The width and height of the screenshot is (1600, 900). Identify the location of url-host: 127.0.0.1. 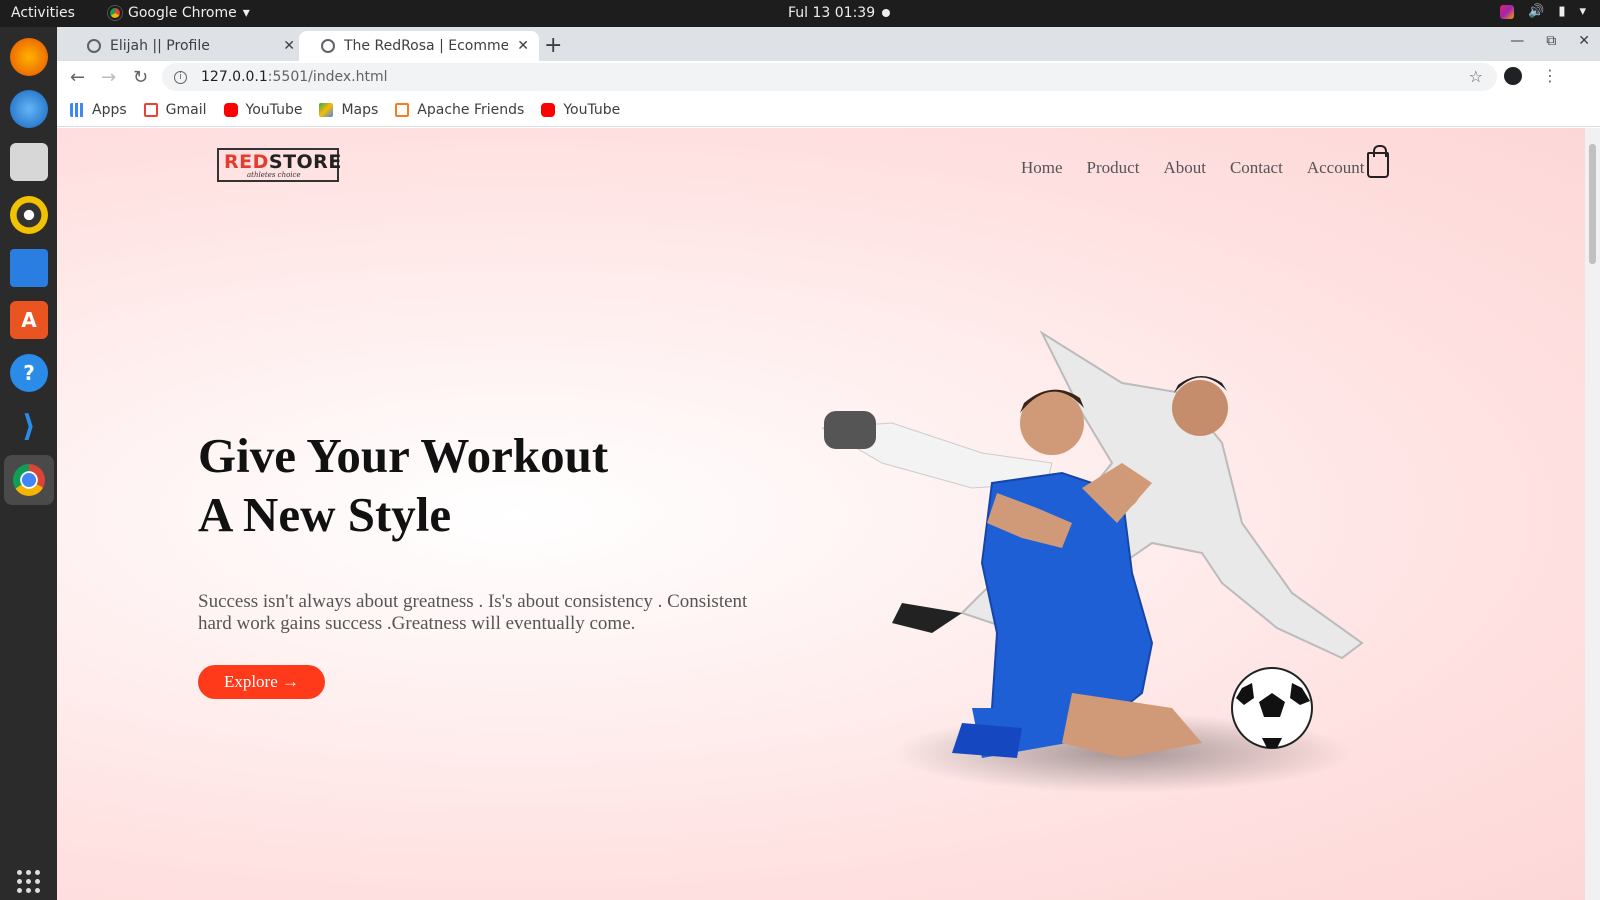
(234, 77).